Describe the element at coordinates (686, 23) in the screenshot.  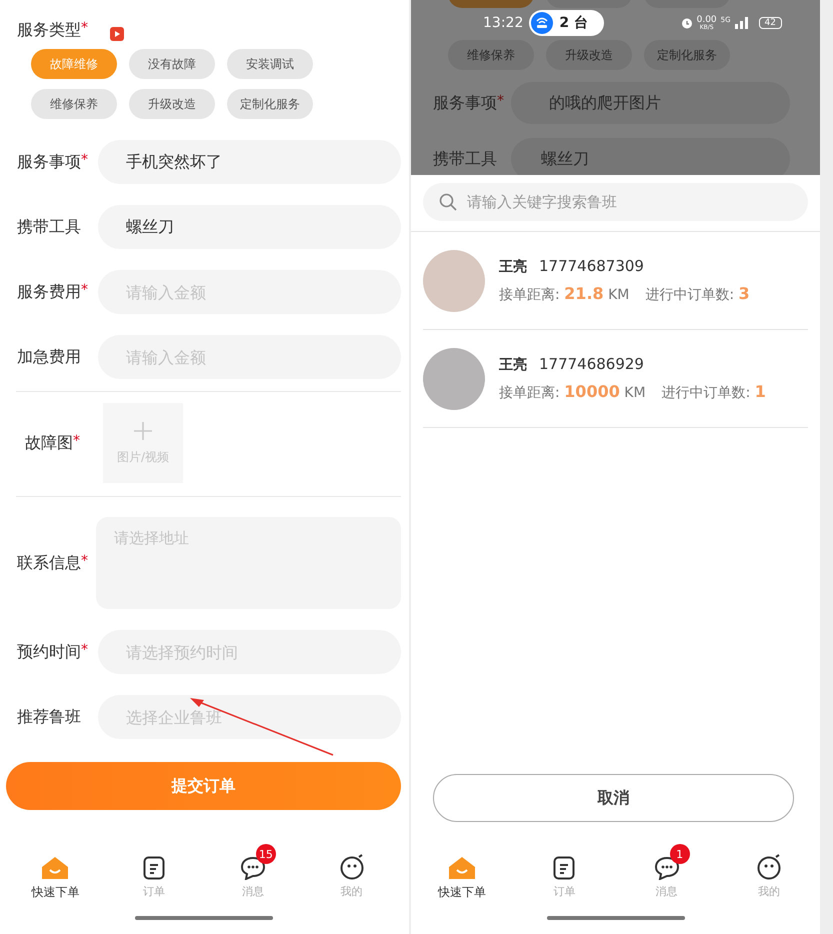
I see `alarm-clock-icon` at that location.